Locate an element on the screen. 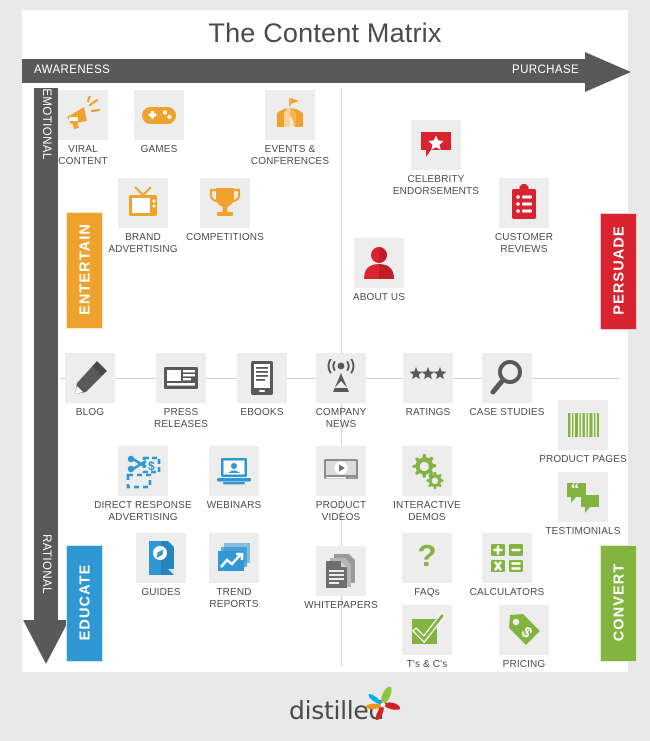  matrix-item: $ DIRECT RESPONSE ADVERTISING is located at coordinates (143, 484).